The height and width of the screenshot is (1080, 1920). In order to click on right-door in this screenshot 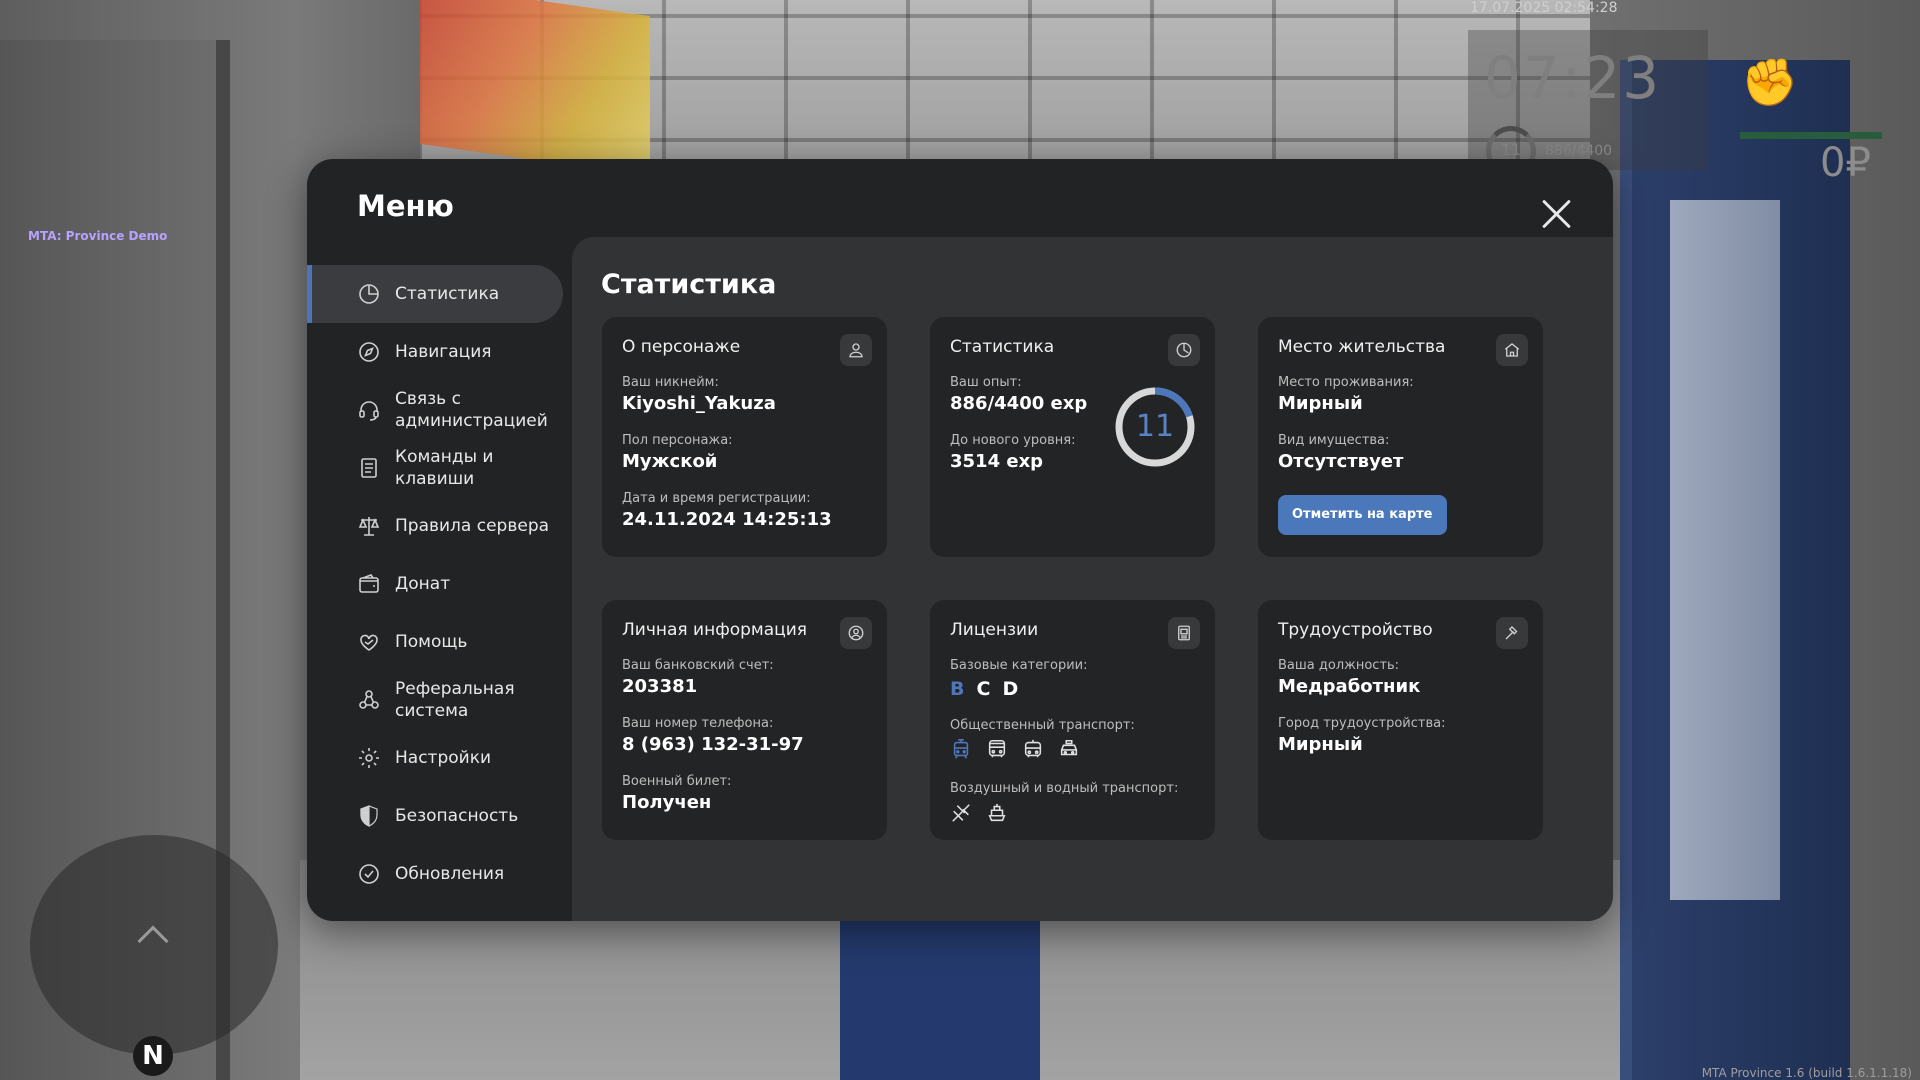, I will do `click(1735, 570)`.